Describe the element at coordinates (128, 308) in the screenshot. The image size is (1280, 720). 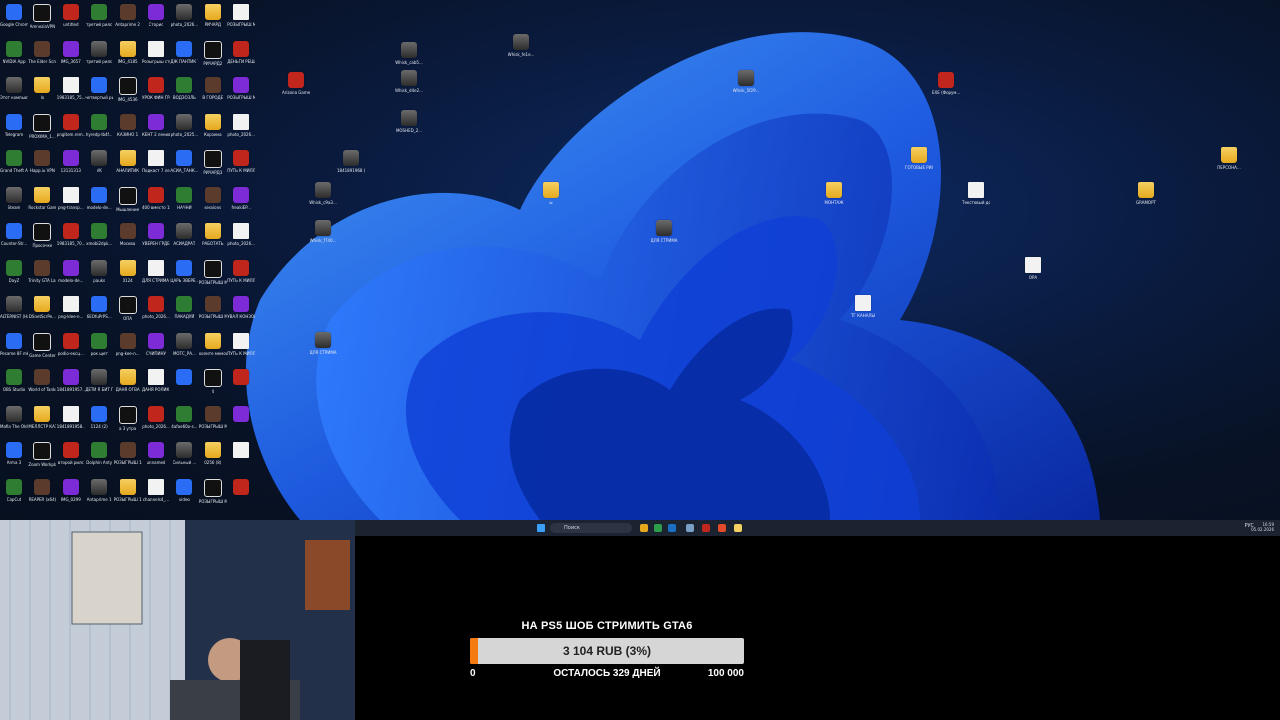
I see `desktop-icon: ОПА` at that location.